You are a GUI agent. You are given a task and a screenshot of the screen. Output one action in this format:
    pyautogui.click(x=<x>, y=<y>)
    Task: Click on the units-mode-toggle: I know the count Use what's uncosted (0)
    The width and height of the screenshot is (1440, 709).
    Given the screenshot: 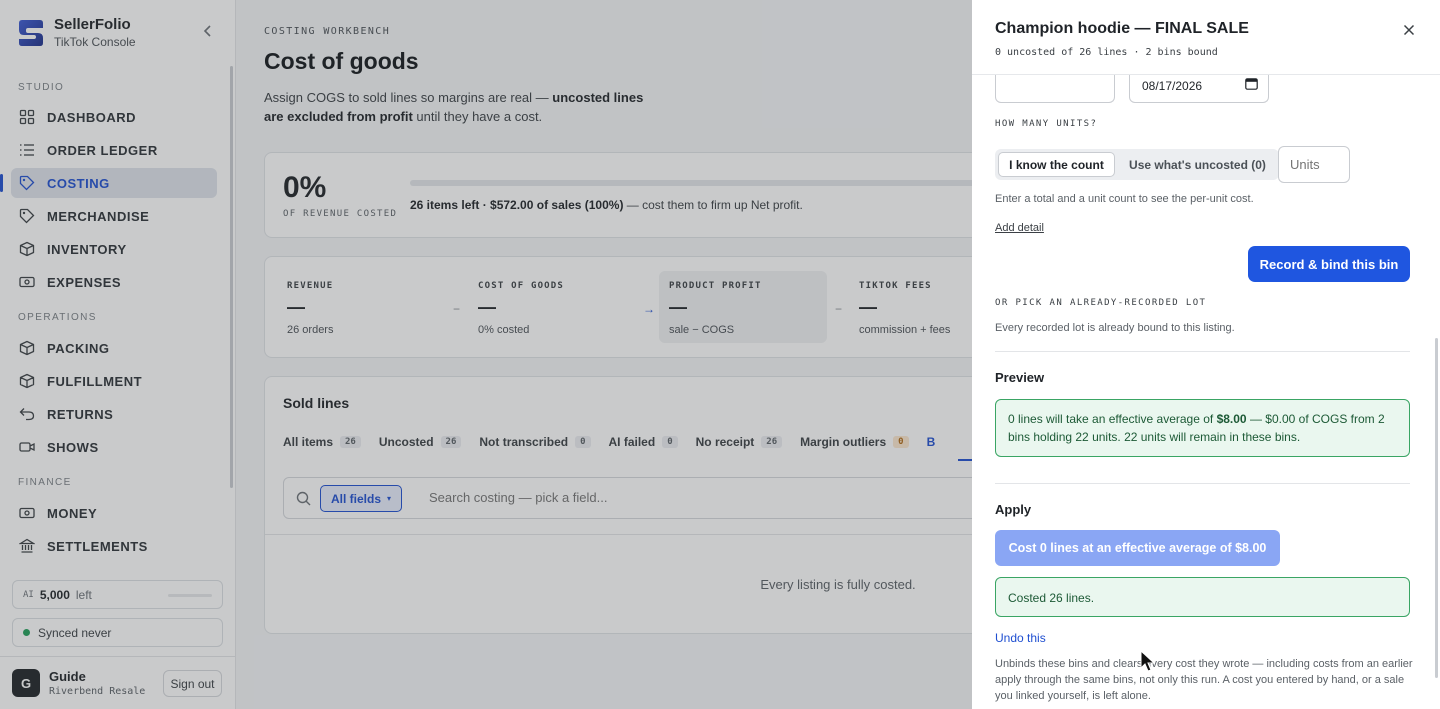 What is the action you would take?
    pyautogui.click(x=1137, y=164)
    